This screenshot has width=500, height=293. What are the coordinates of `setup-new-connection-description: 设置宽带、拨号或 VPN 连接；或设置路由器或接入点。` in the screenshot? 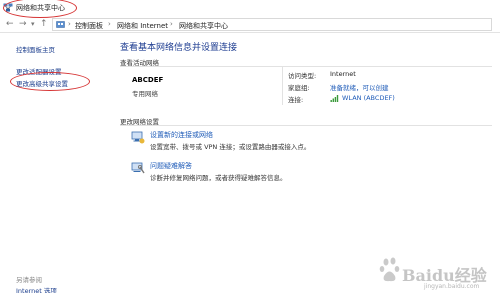 It's located at (230, 147).